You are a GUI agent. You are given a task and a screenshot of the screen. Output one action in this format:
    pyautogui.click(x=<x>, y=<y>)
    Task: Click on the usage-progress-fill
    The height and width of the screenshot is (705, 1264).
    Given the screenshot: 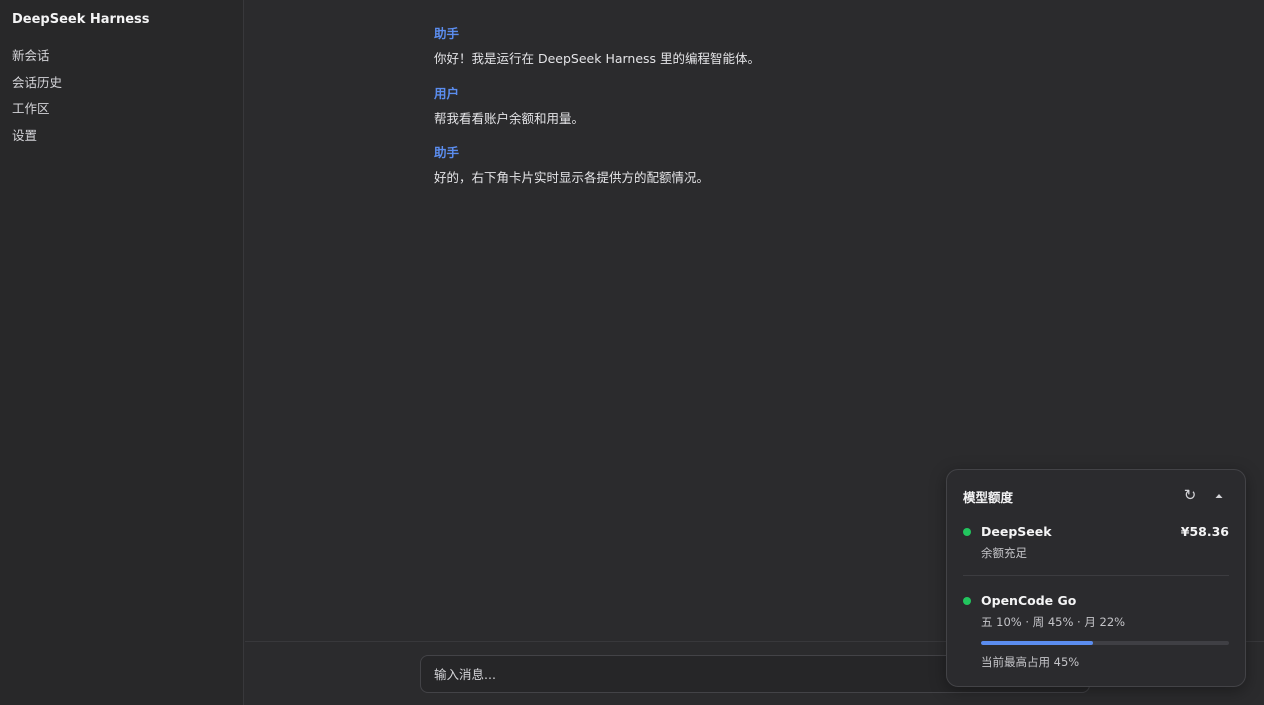 What is the action you would take?
    pyautogui.click(x=1037, y=643)
    